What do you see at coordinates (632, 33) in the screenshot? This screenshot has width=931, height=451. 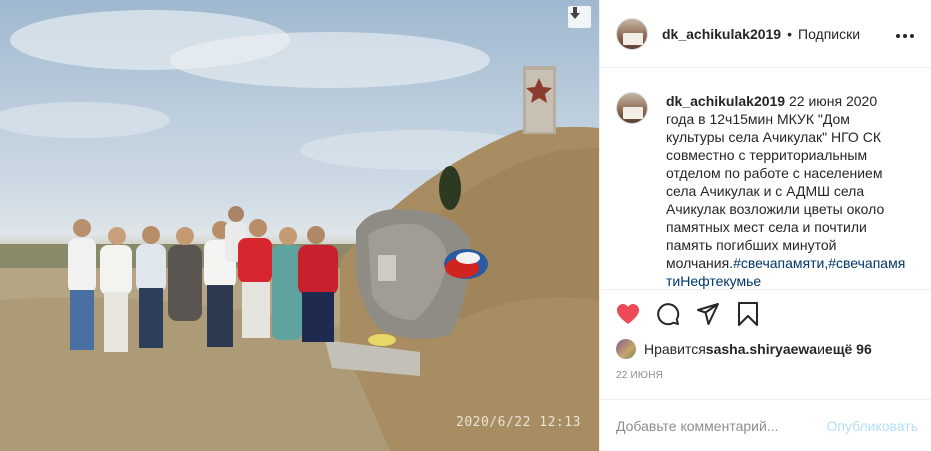 I see `avatar` at bounding box center [632, 33].